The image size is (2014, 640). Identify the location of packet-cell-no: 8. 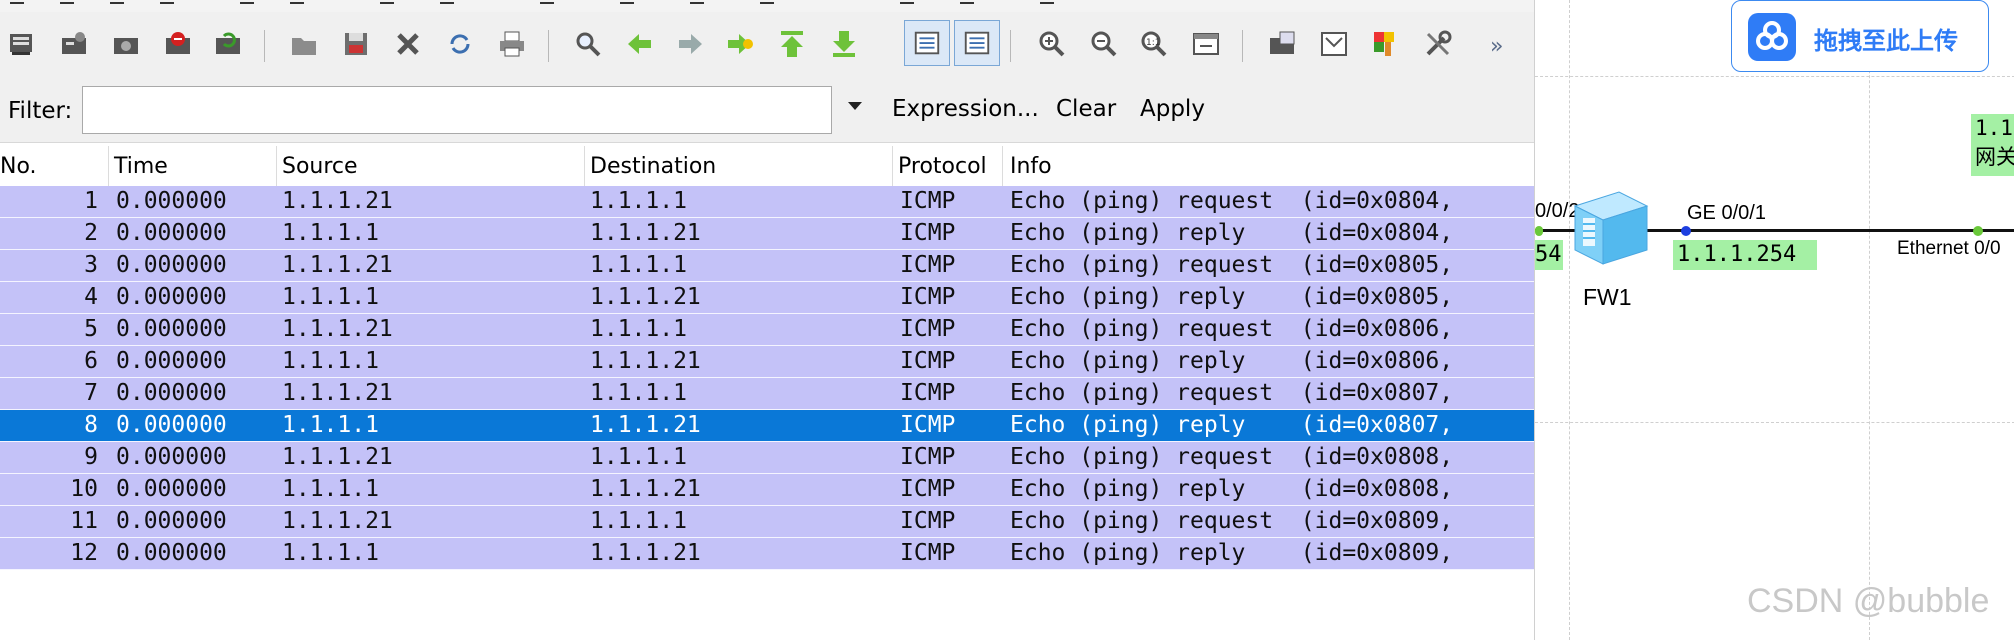
(91, 425).